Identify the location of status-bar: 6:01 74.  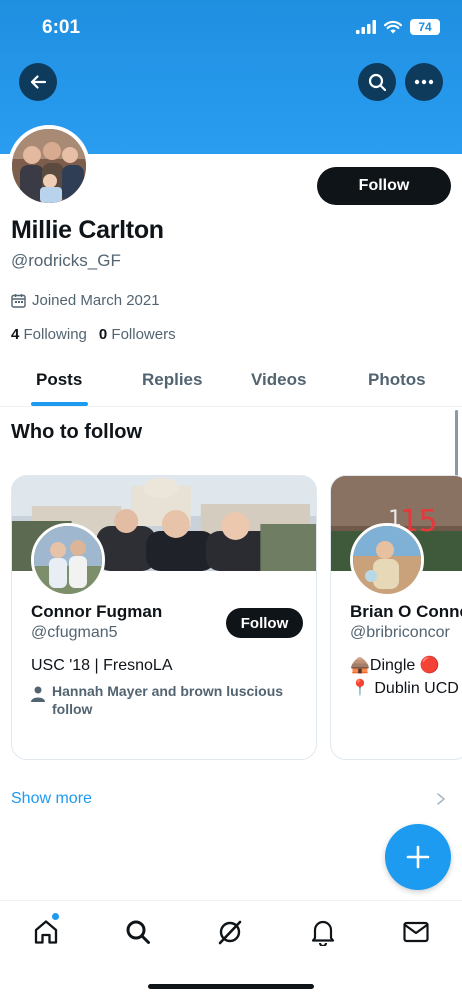
(231, 29).